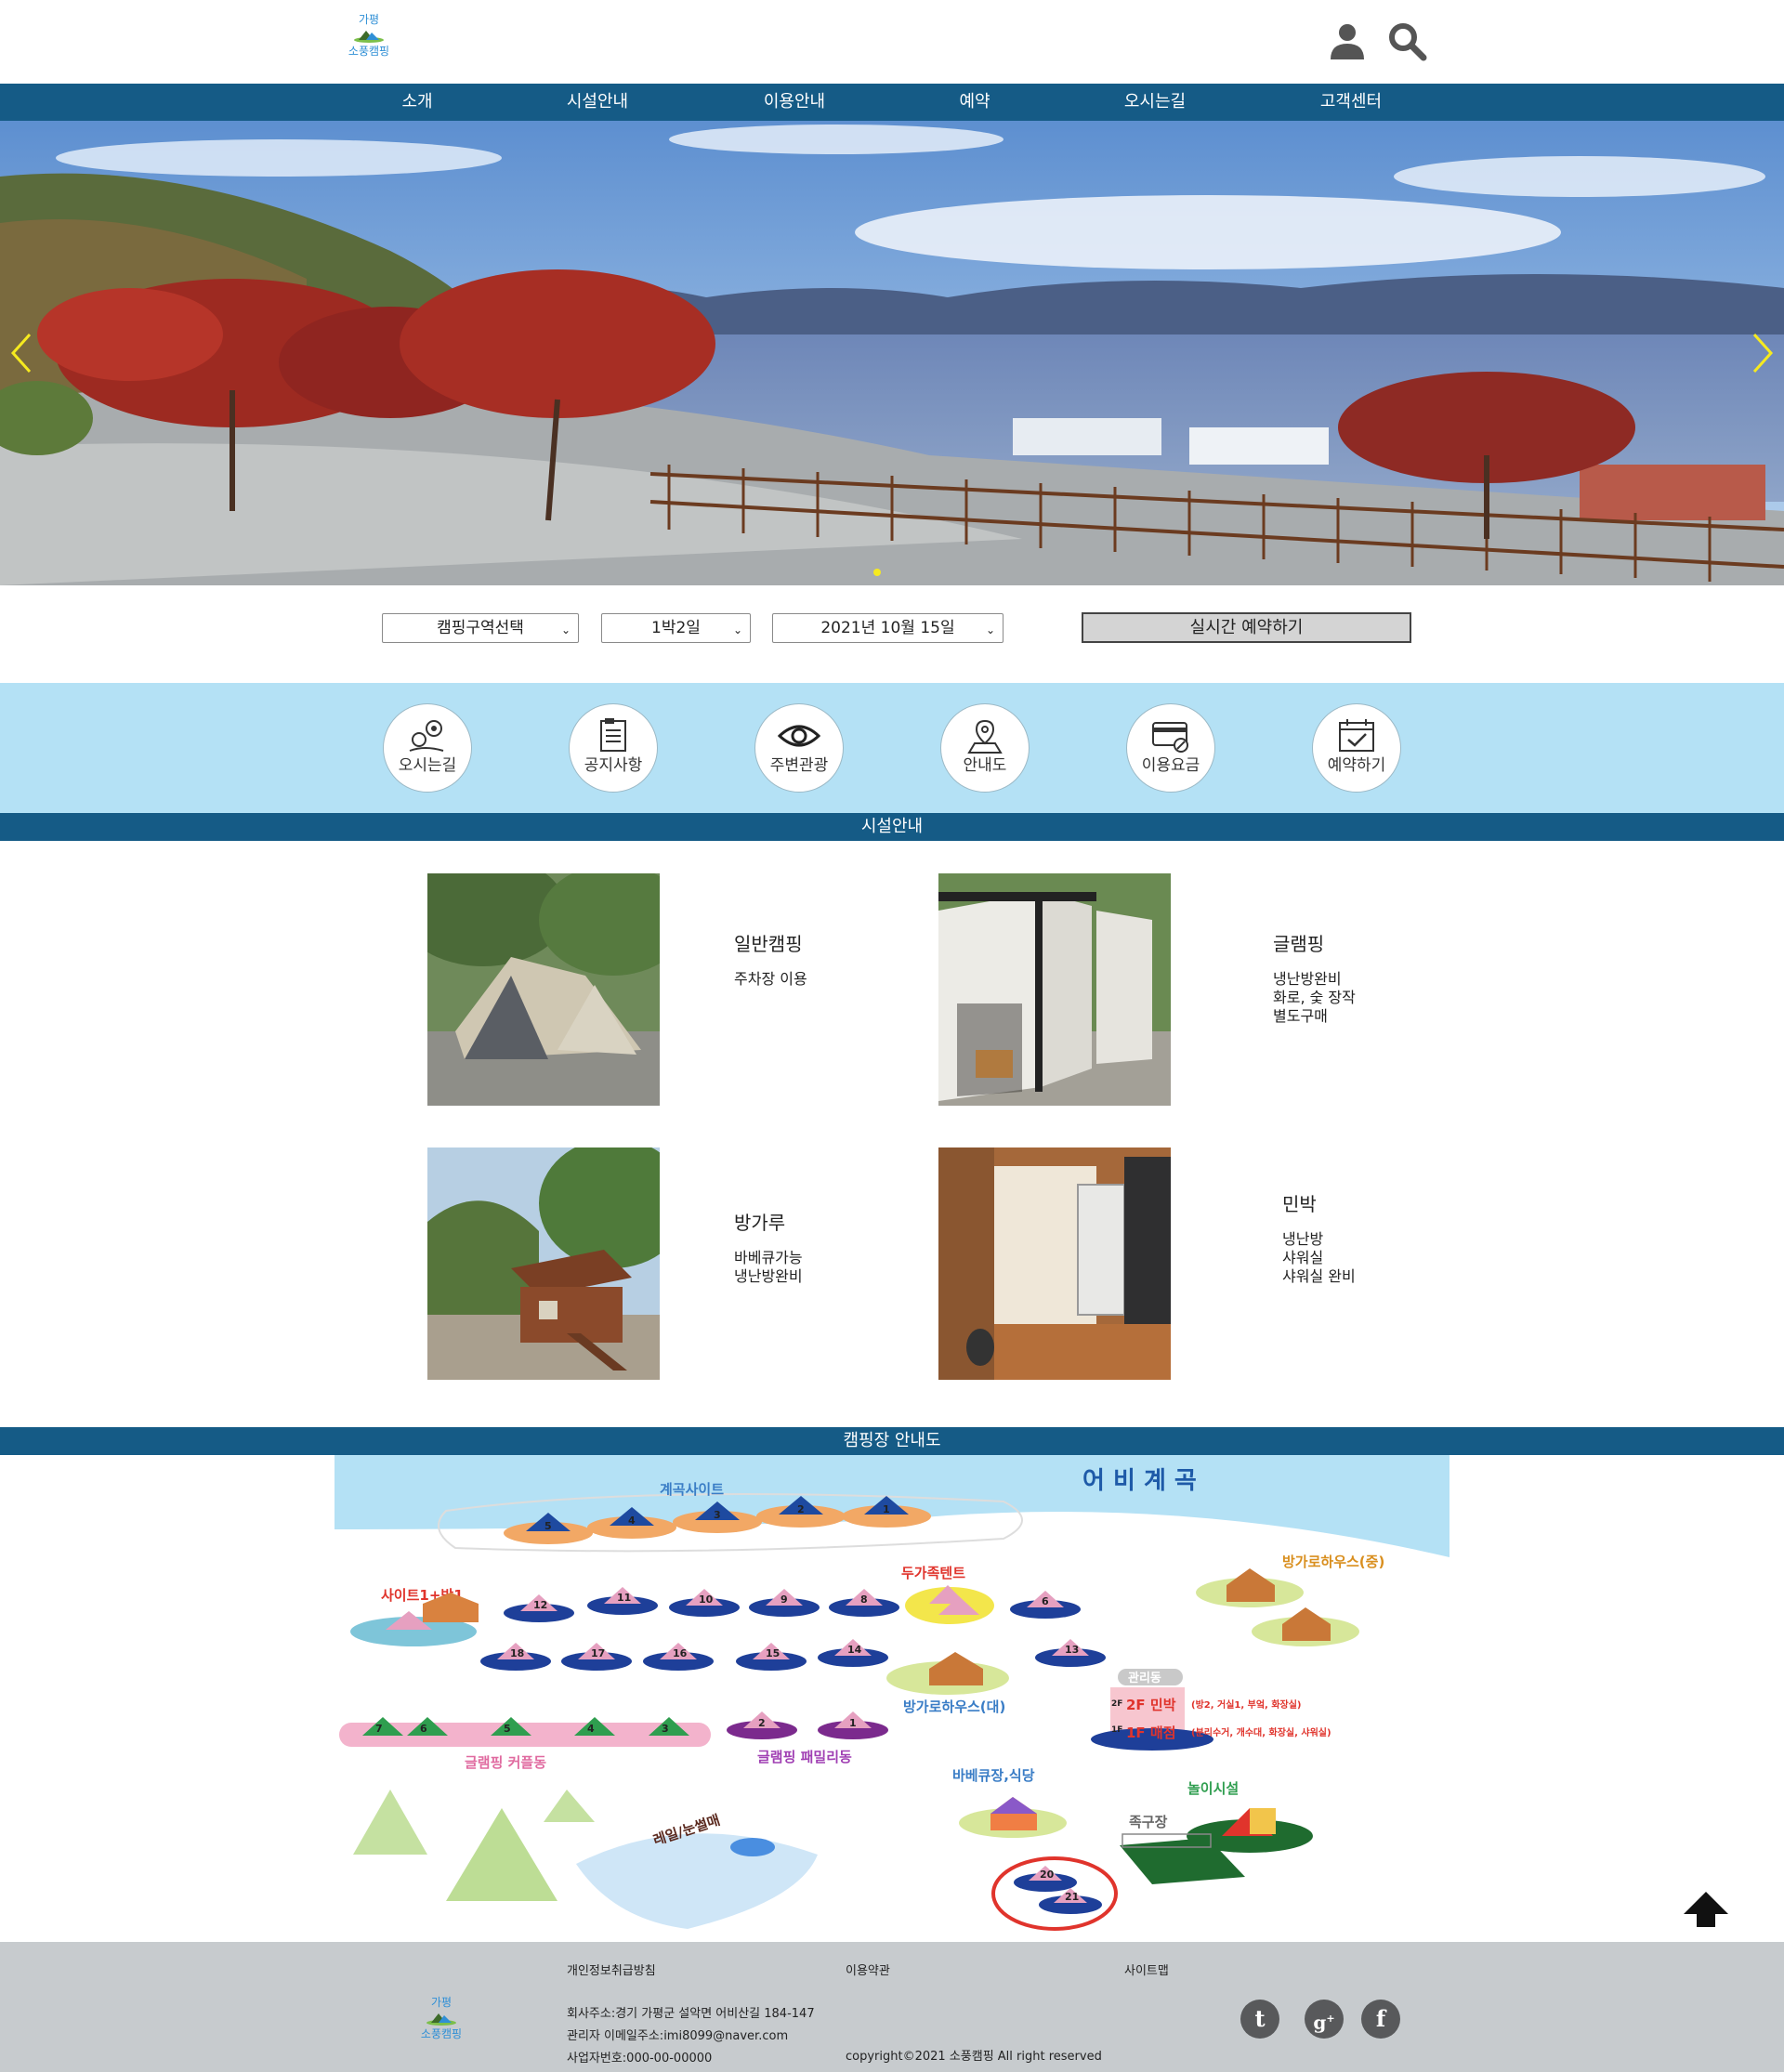  Describe the element at coordinates (441, 2018) in the screenshot. I see `footer-logo: 가평 소풍캠핑` at that location.